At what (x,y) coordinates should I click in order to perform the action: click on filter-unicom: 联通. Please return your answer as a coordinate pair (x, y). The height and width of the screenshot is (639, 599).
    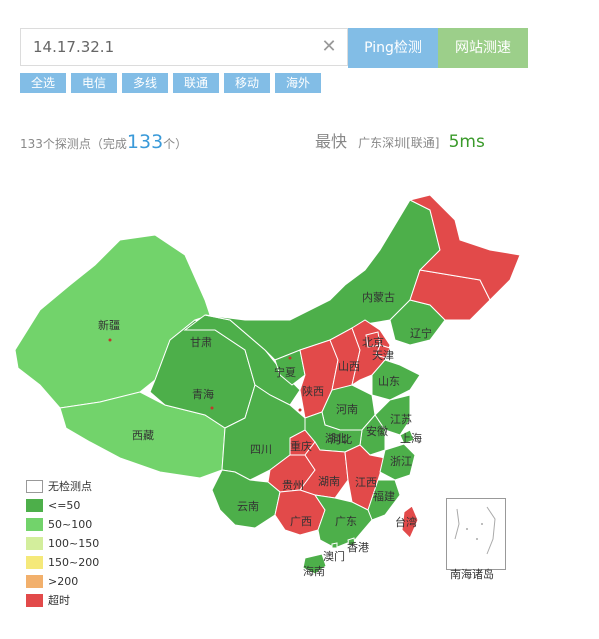
    Looking at the image, I should click on (196, 83).